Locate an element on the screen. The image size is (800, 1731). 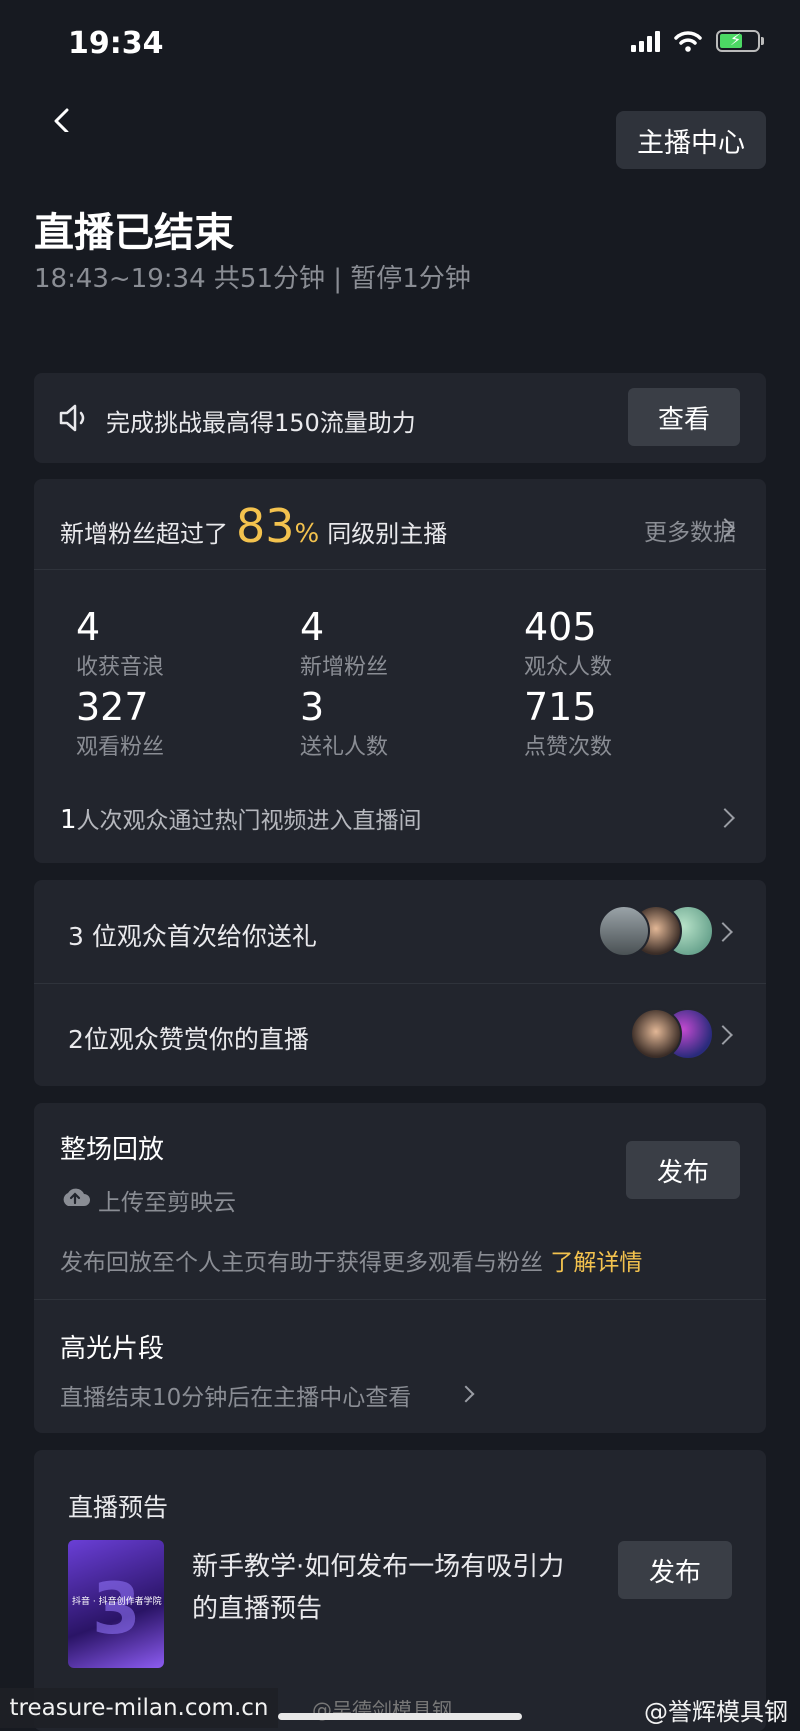
audience-gifts-card: 3 位观众首次给你送礼 2位观众赞赏你的直播 is located at coordinates (400, 983).